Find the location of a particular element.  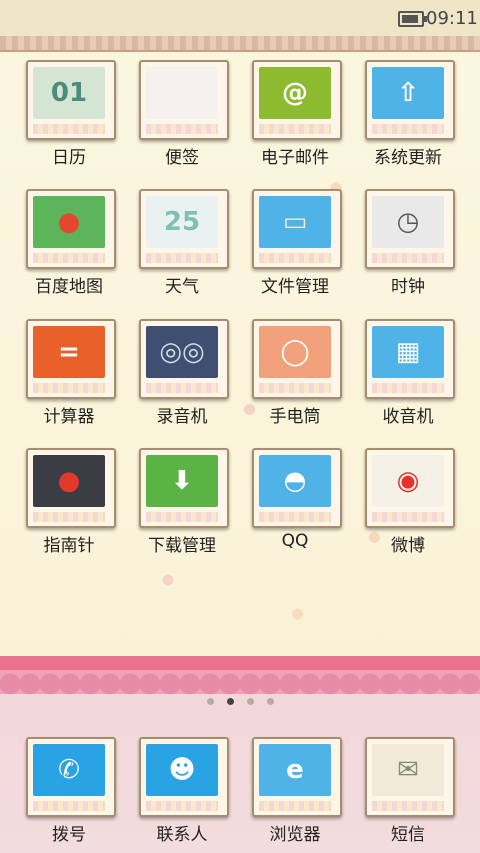

radio-icon: ▦ is located at coordinates (408, 352).